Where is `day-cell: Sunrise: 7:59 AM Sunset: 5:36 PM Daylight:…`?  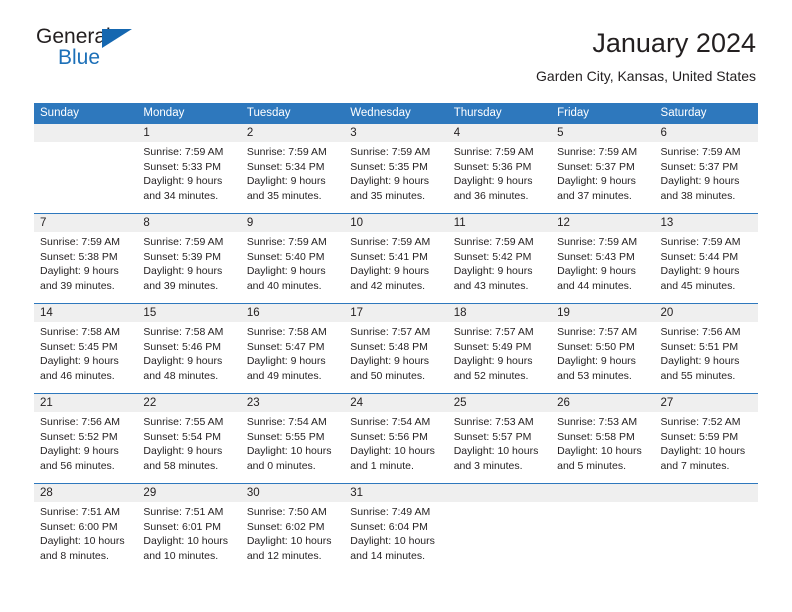 day-cell: Sunrise: 7:59 AM Sunset: 5:36 PM Daylight:… is located at coordinates (499, 177).